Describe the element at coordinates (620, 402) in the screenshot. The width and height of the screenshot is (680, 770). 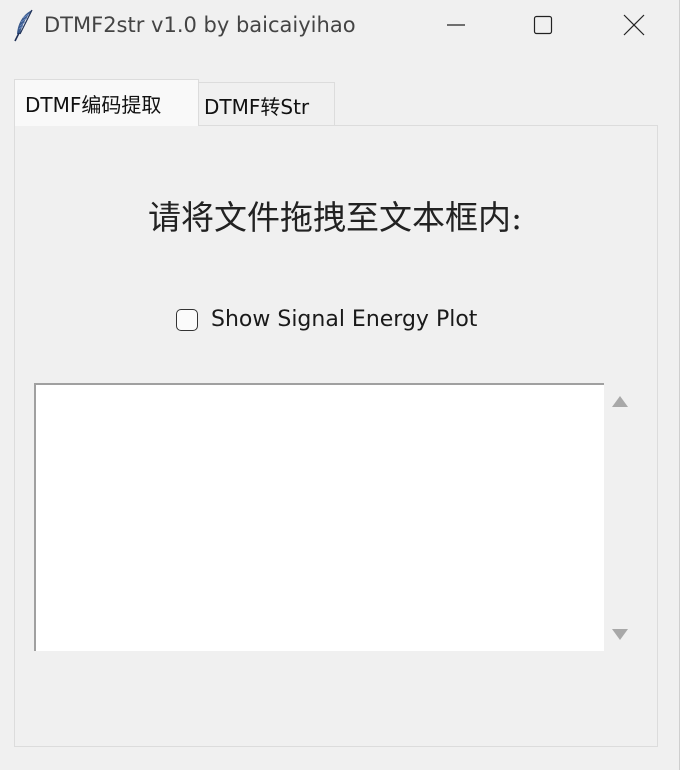
I see `scroll-up-arrow-icon` at that location.